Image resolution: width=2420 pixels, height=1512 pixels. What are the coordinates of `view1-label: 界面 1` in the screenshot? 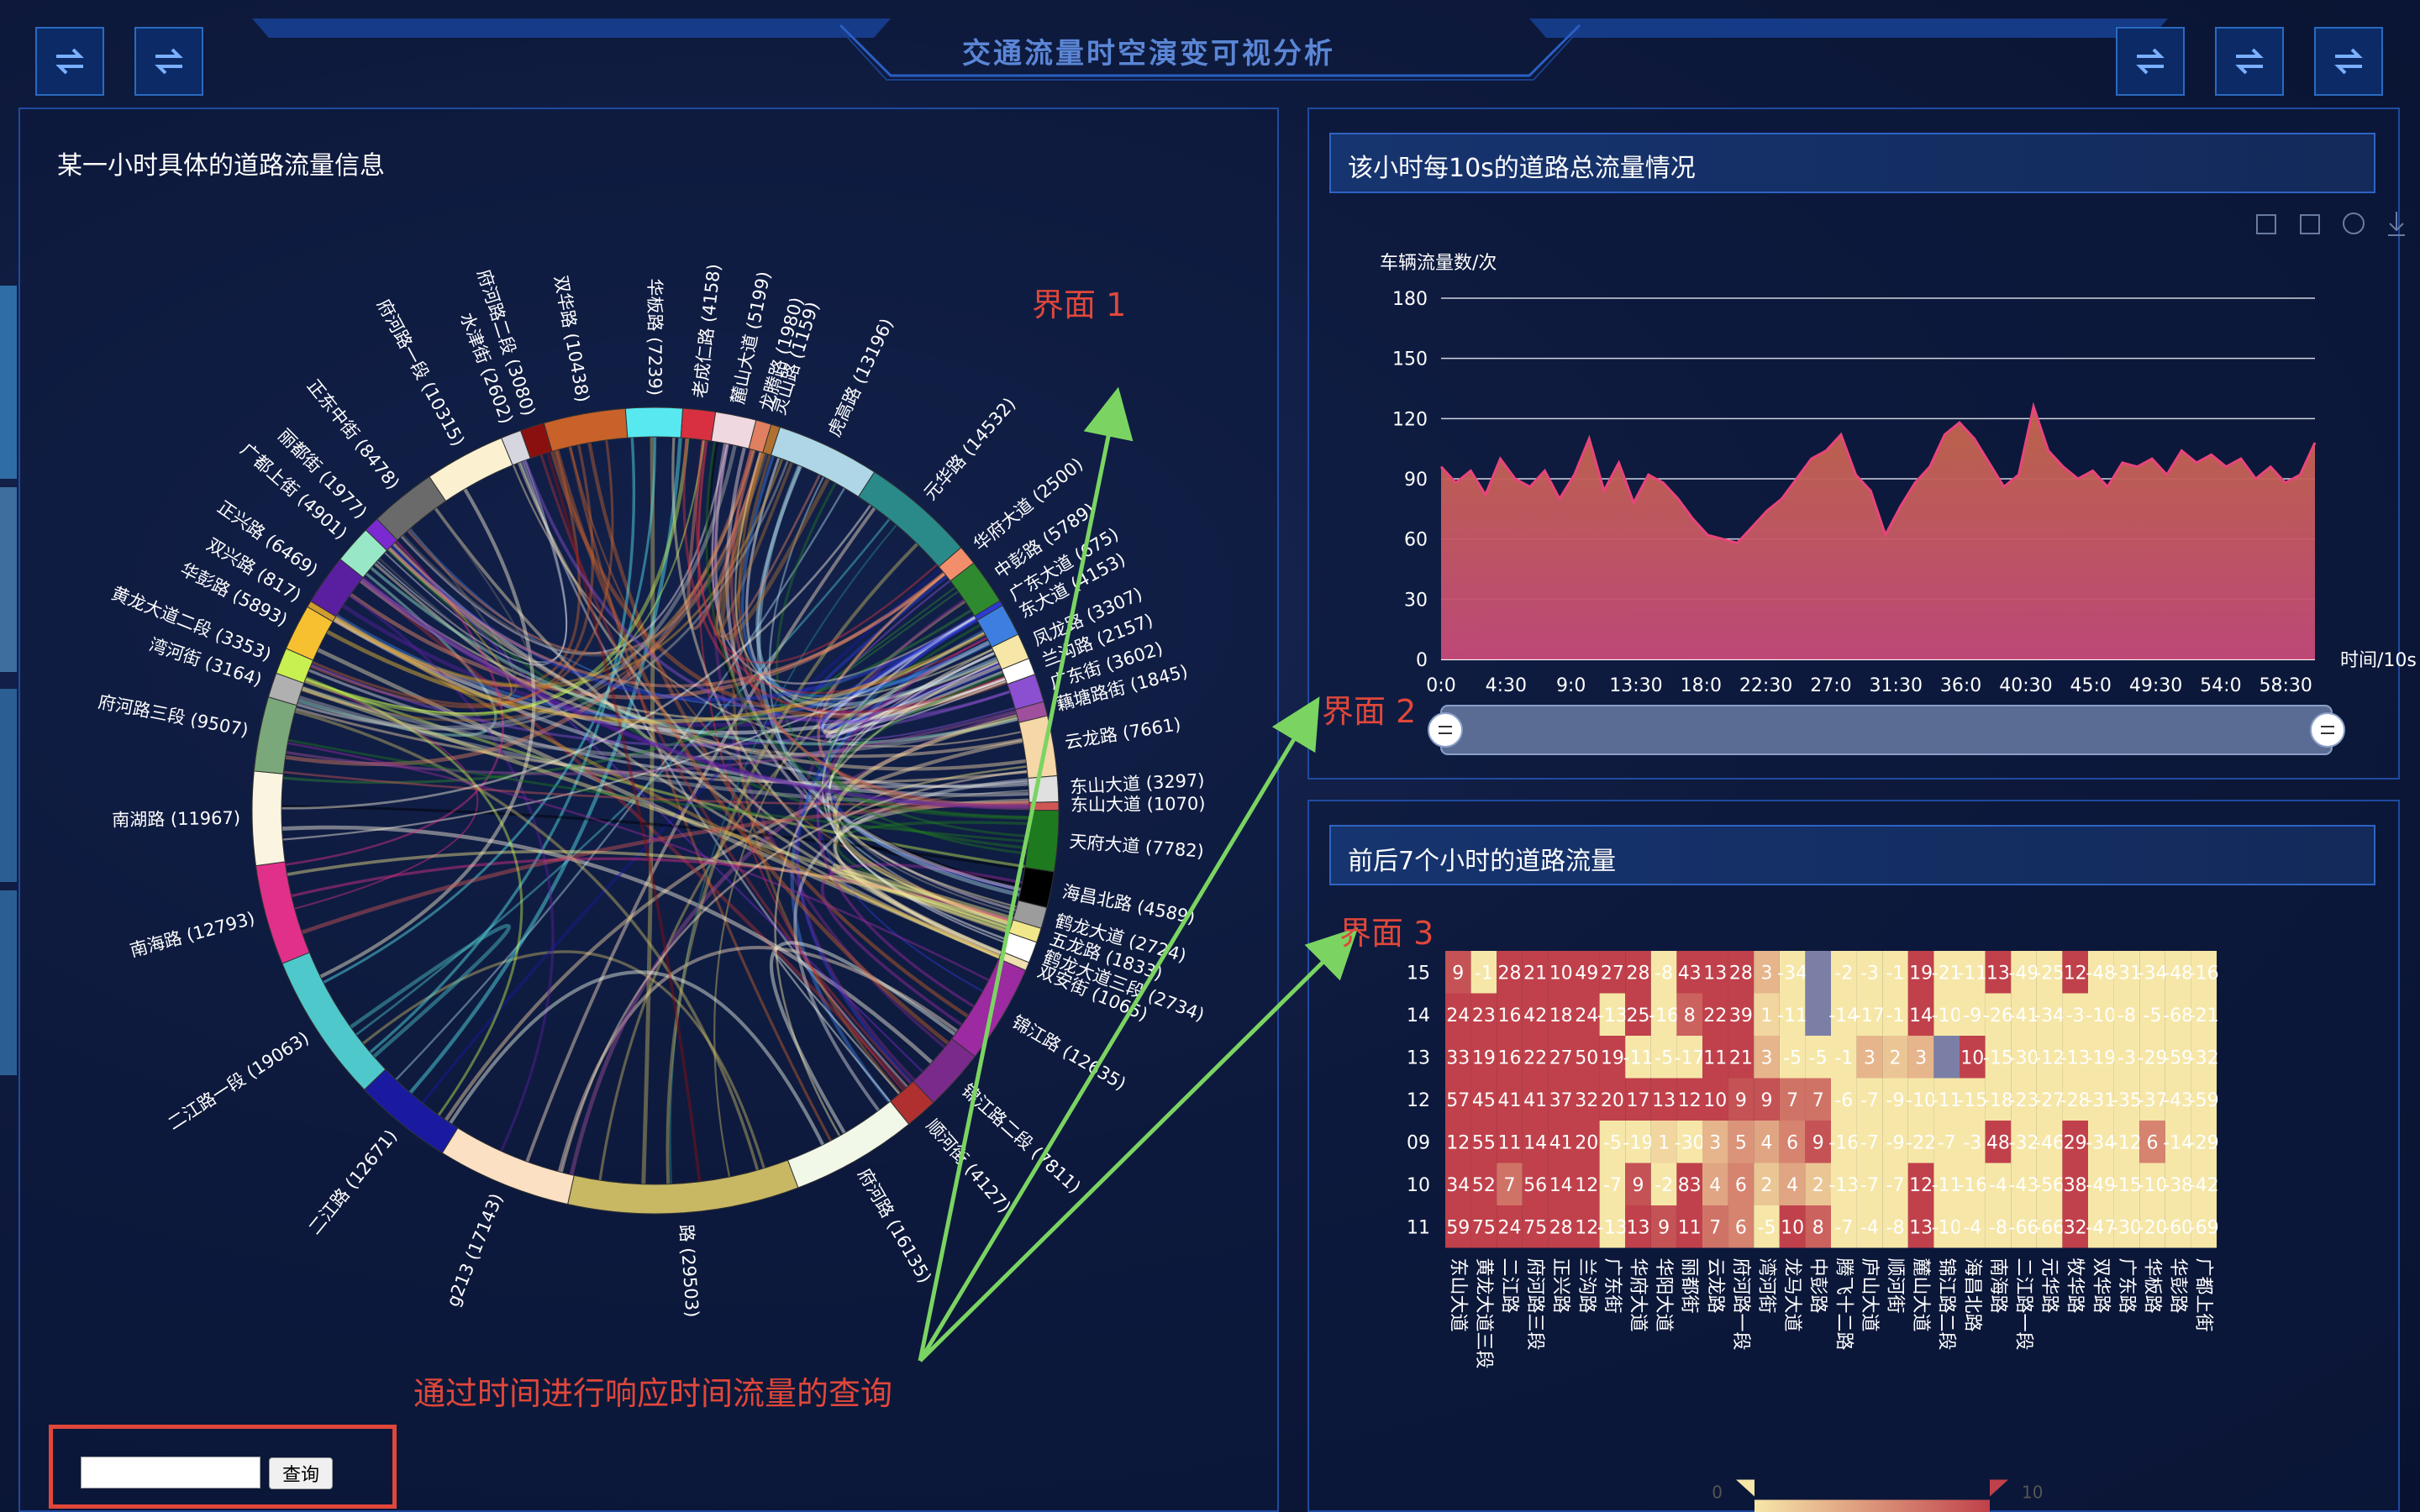 It's located at (1079, 304).